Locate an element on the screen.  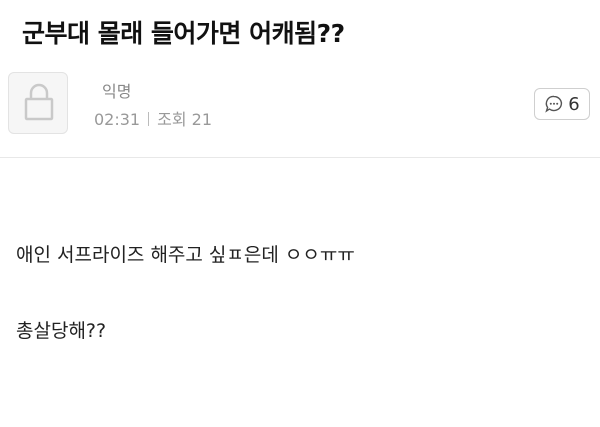
meta-divider is located at coordinates (149, 119).